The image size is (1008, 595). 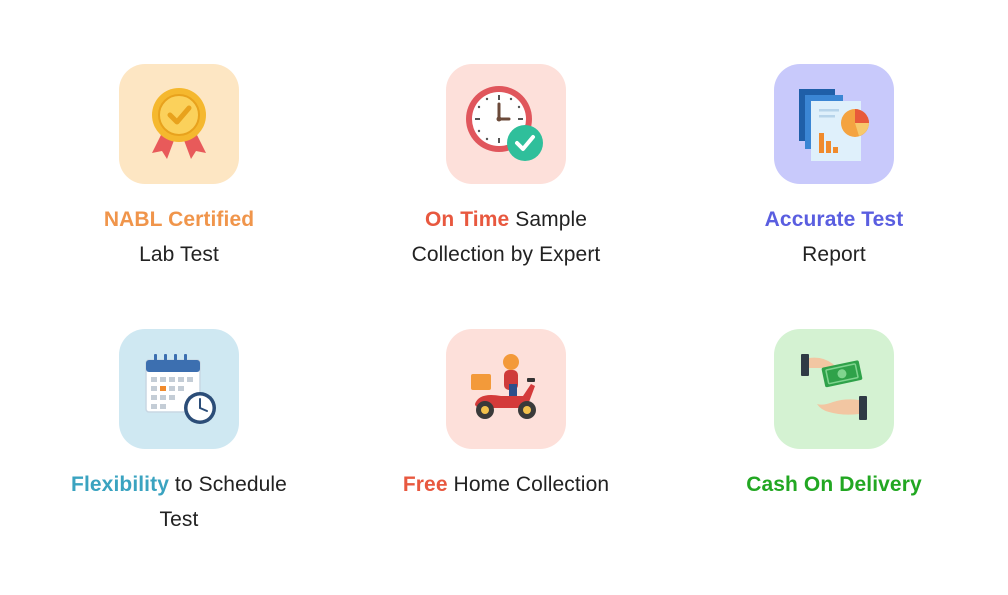 I want to click on delivery-scooter-icon, so click(x=503, y=386).